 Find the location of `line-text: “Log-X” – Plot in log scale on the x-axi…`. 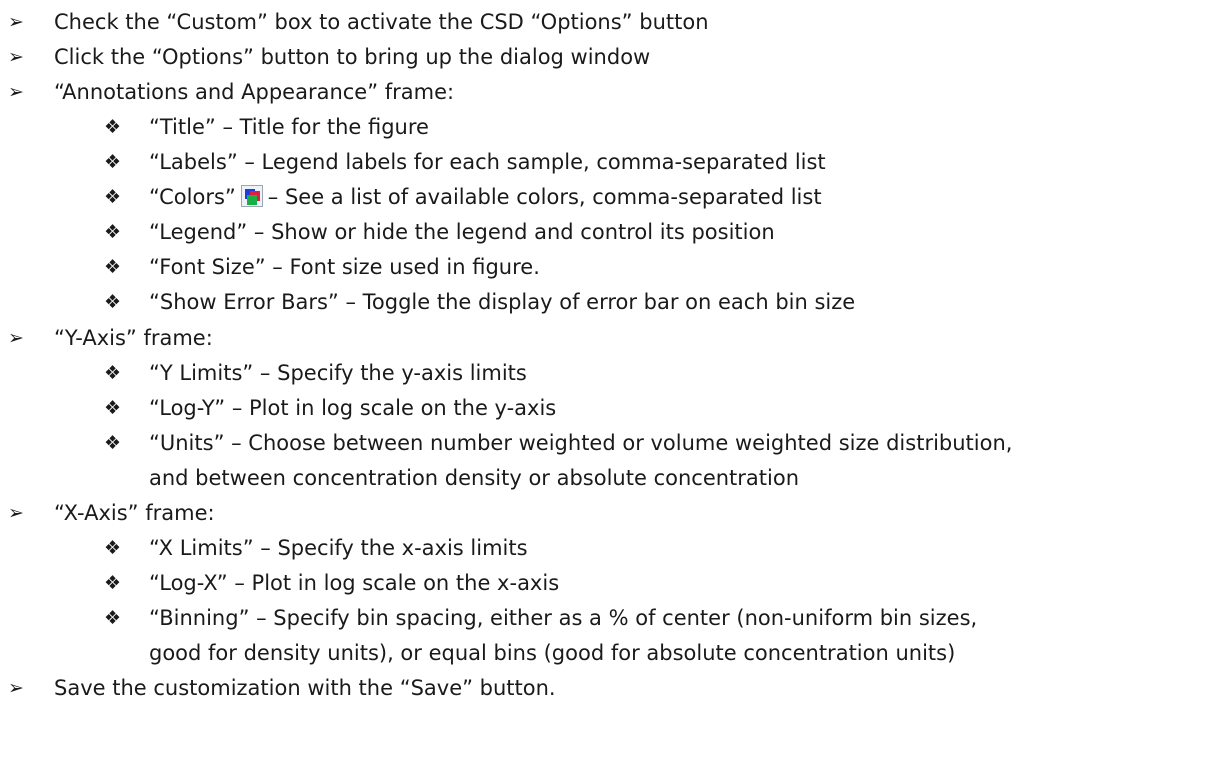

line-text: “Log-X” – Plot in log scale on the x-axi… is located at coordinates (354, 583).